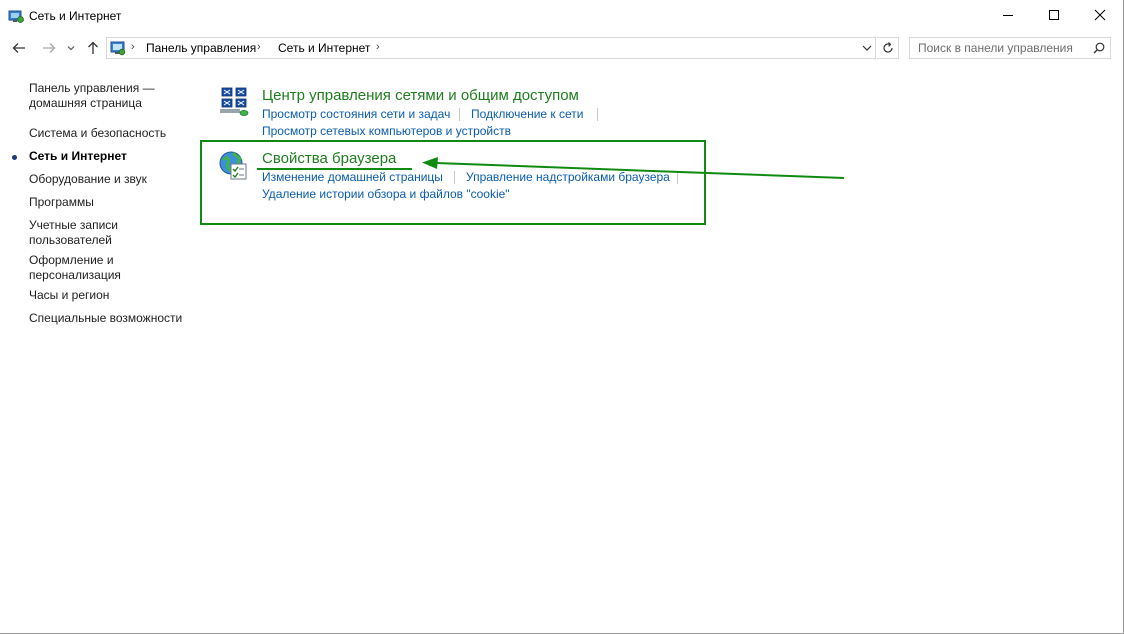 This screenshot has width=1124, height=634. Describe the element at coordinates (324, 48) in the screenshot. I see `breadcrumb-network-internet: Сеть и Интернет` at that location.